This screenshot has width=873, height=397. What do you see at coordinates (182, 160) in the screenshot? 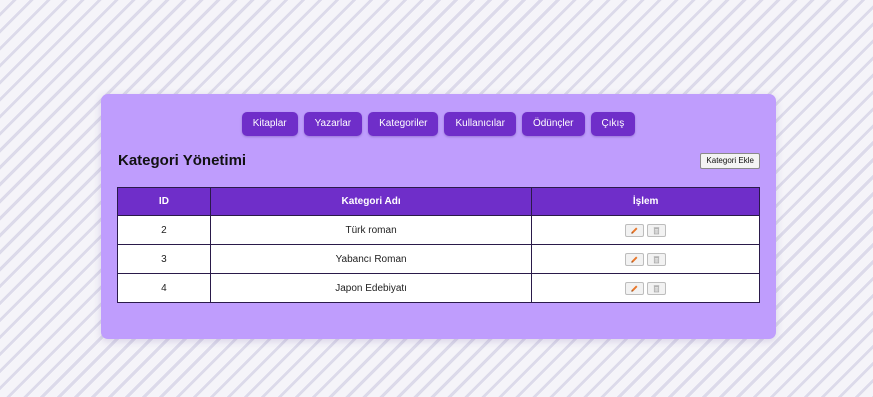
I see `page-title: Kategori Yönetimi` at bounding box center [182, 160].